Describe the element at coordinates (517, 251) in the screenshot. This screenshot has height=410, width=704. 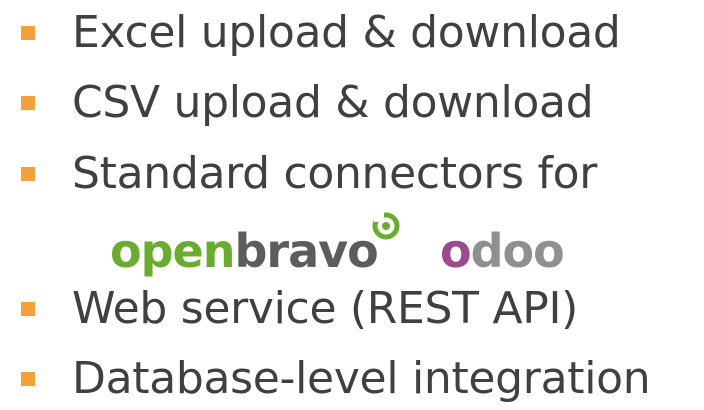
I see `odoo-wordmark-doo: doo` at that location.